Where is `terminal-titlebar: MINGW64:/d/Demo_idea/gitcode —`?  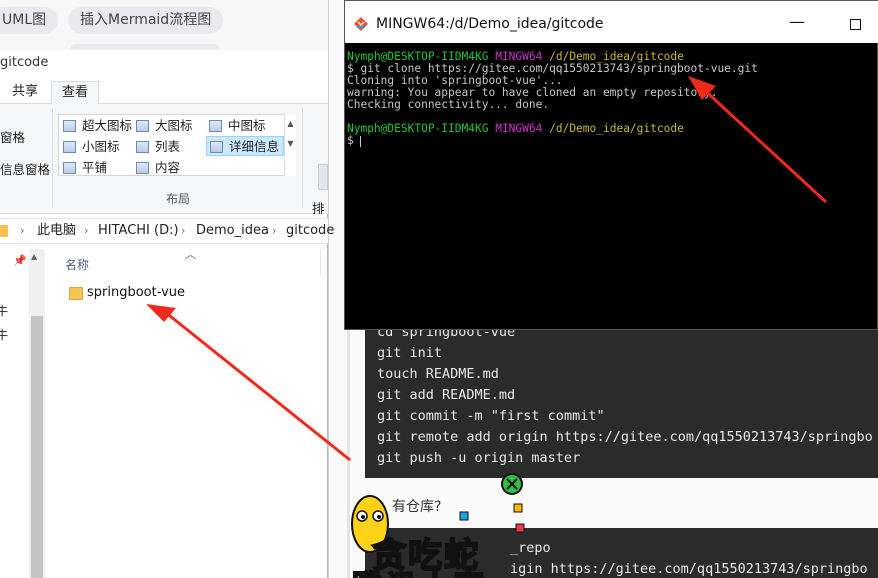
terminal-titlebar: MINGW64:/d/Demo_idea/gitcode — is located at coordinates (611, 22).